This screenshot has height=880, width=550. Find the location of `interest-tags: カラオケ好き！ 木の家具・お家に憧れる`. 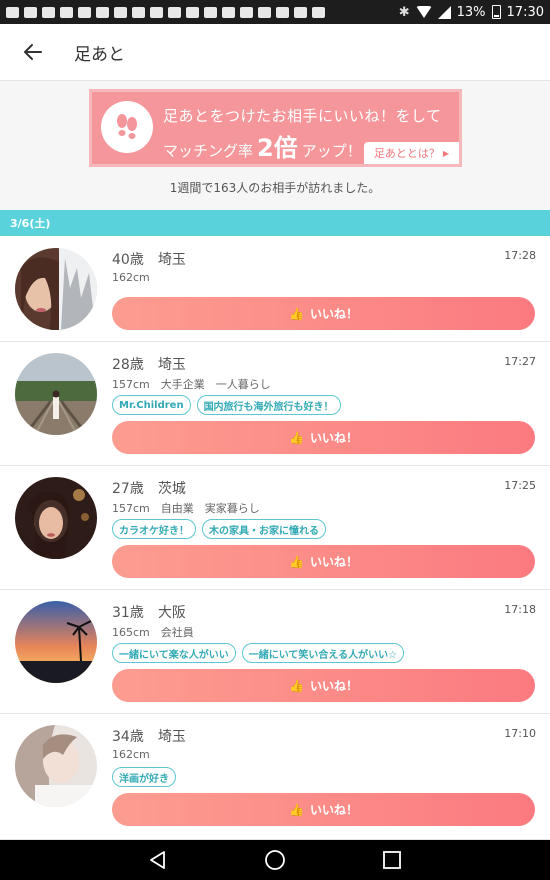

interest-tags: カラオケ好き！ 木の家具・お家に憧れる is located at coordinates (219, 529).